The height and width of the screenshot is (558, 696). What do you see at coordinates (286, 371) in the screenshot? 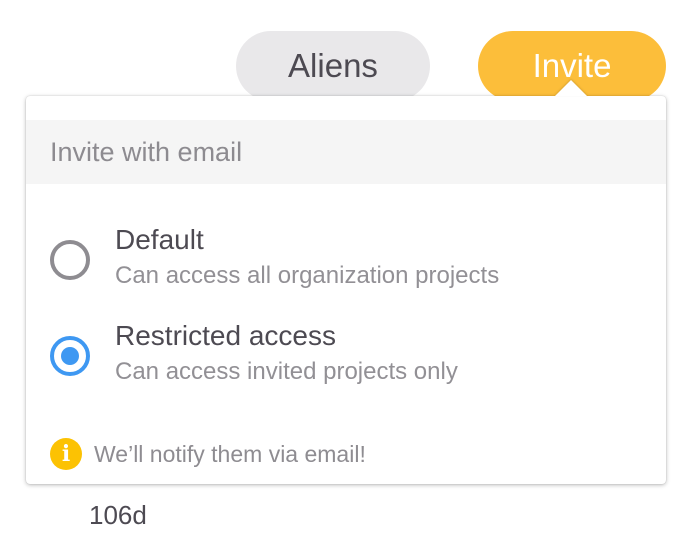
I see `option-restricted-description: Can access invited projects only` at bounding box center [286, 371].